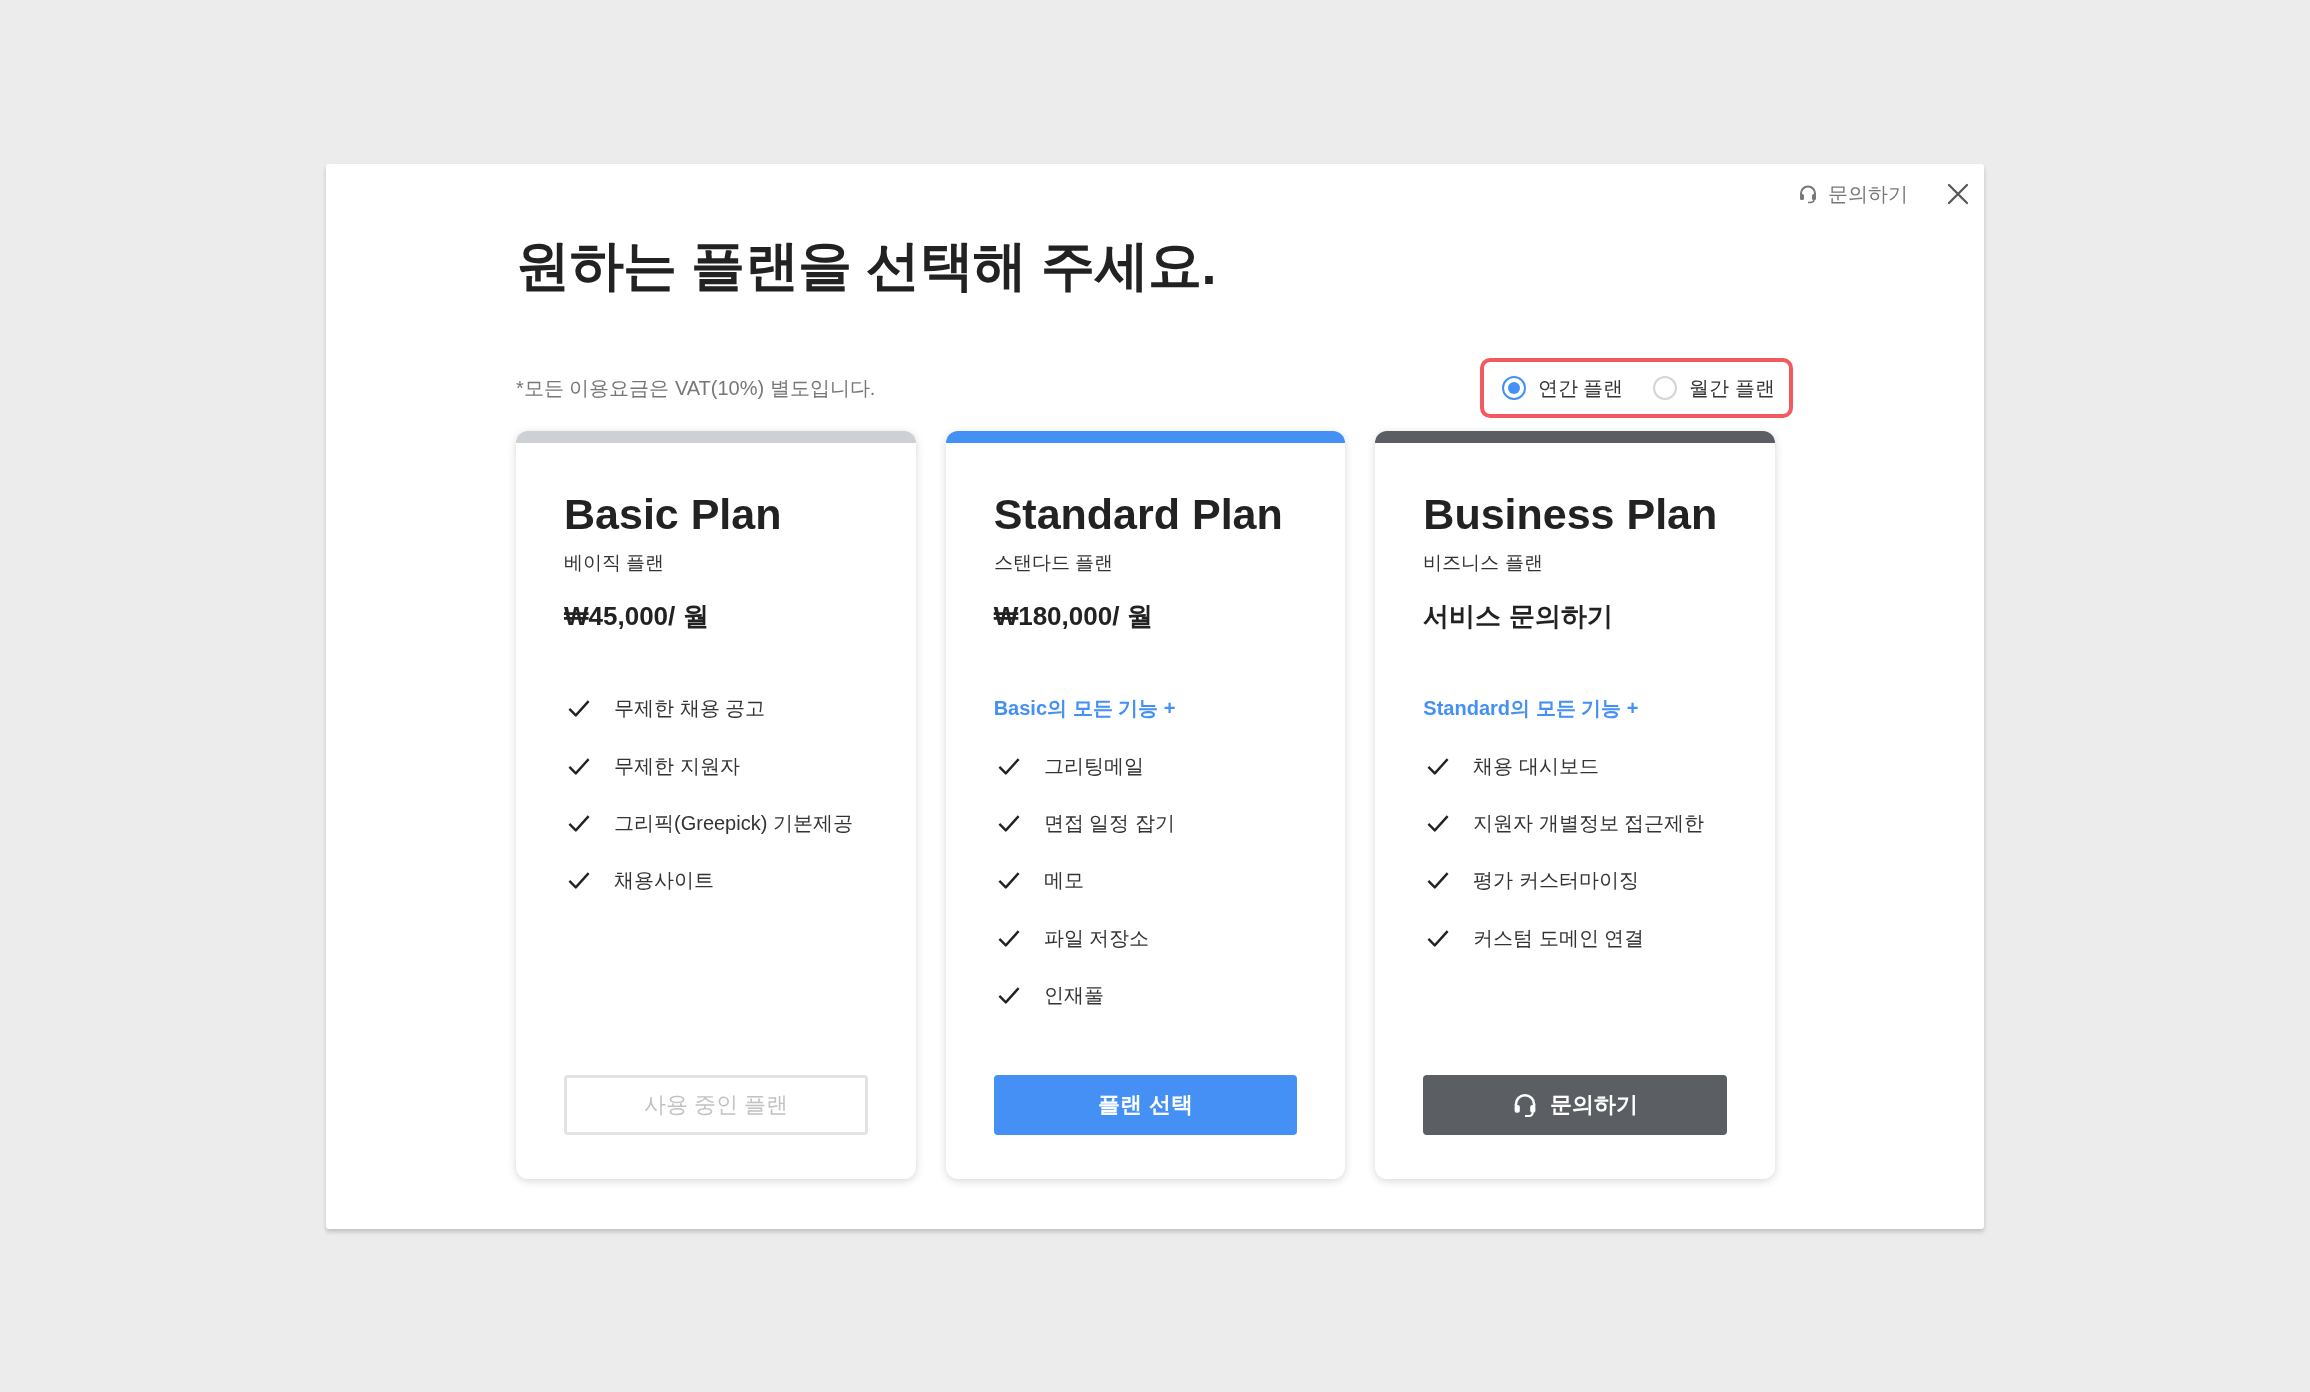  I want to click on includes-note: Standard의 모든 기능 +, so click(1531, 709).